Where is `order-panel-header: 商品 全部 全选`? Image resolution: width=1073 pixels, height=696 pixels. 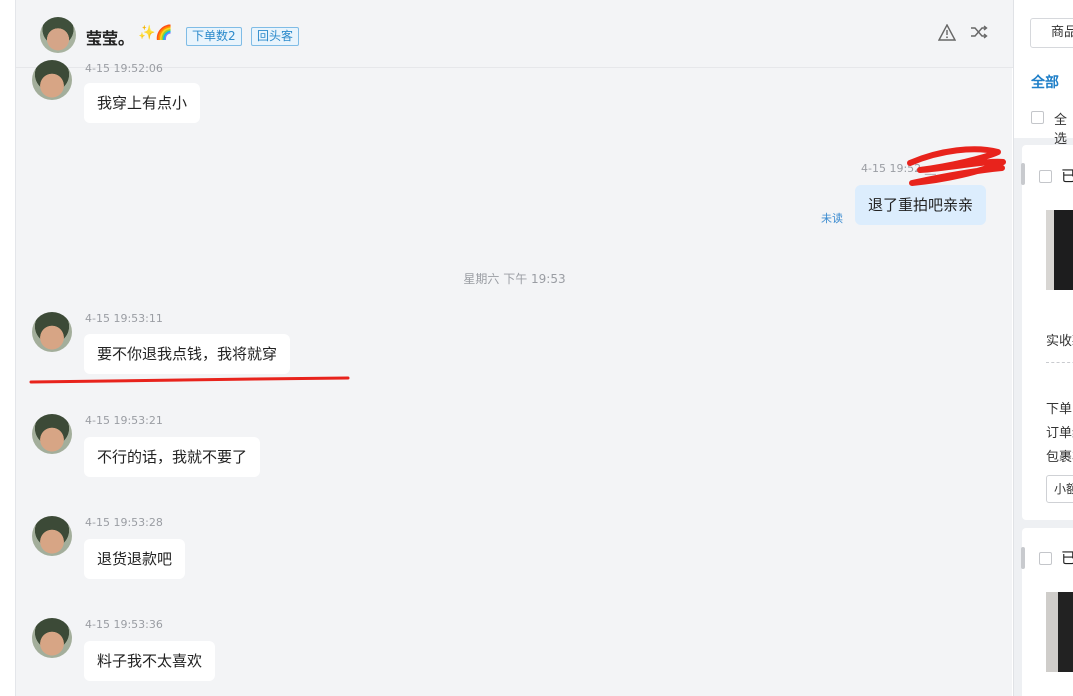
order-panel-header: 商品 全部 全选 is located at coordinates (1043, 73).